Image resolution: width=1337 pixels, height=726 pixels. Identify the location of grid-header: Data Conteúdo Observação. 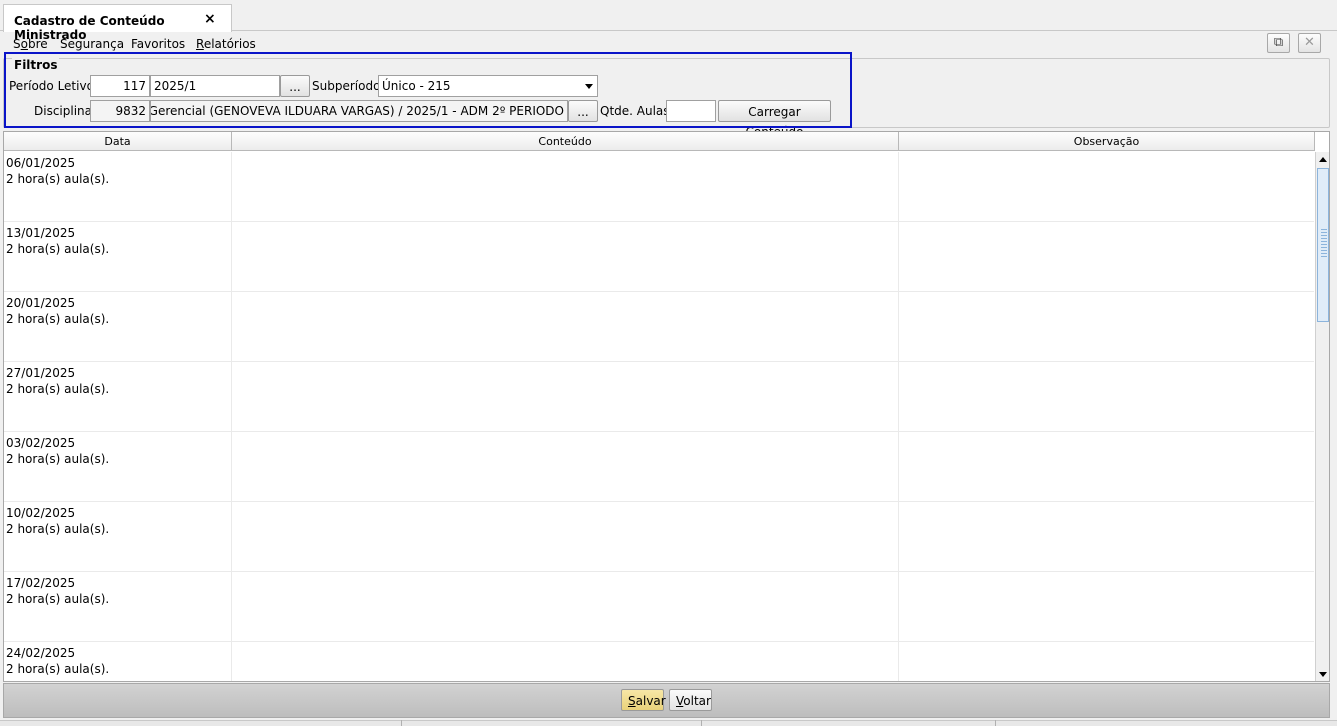
(659, 141).